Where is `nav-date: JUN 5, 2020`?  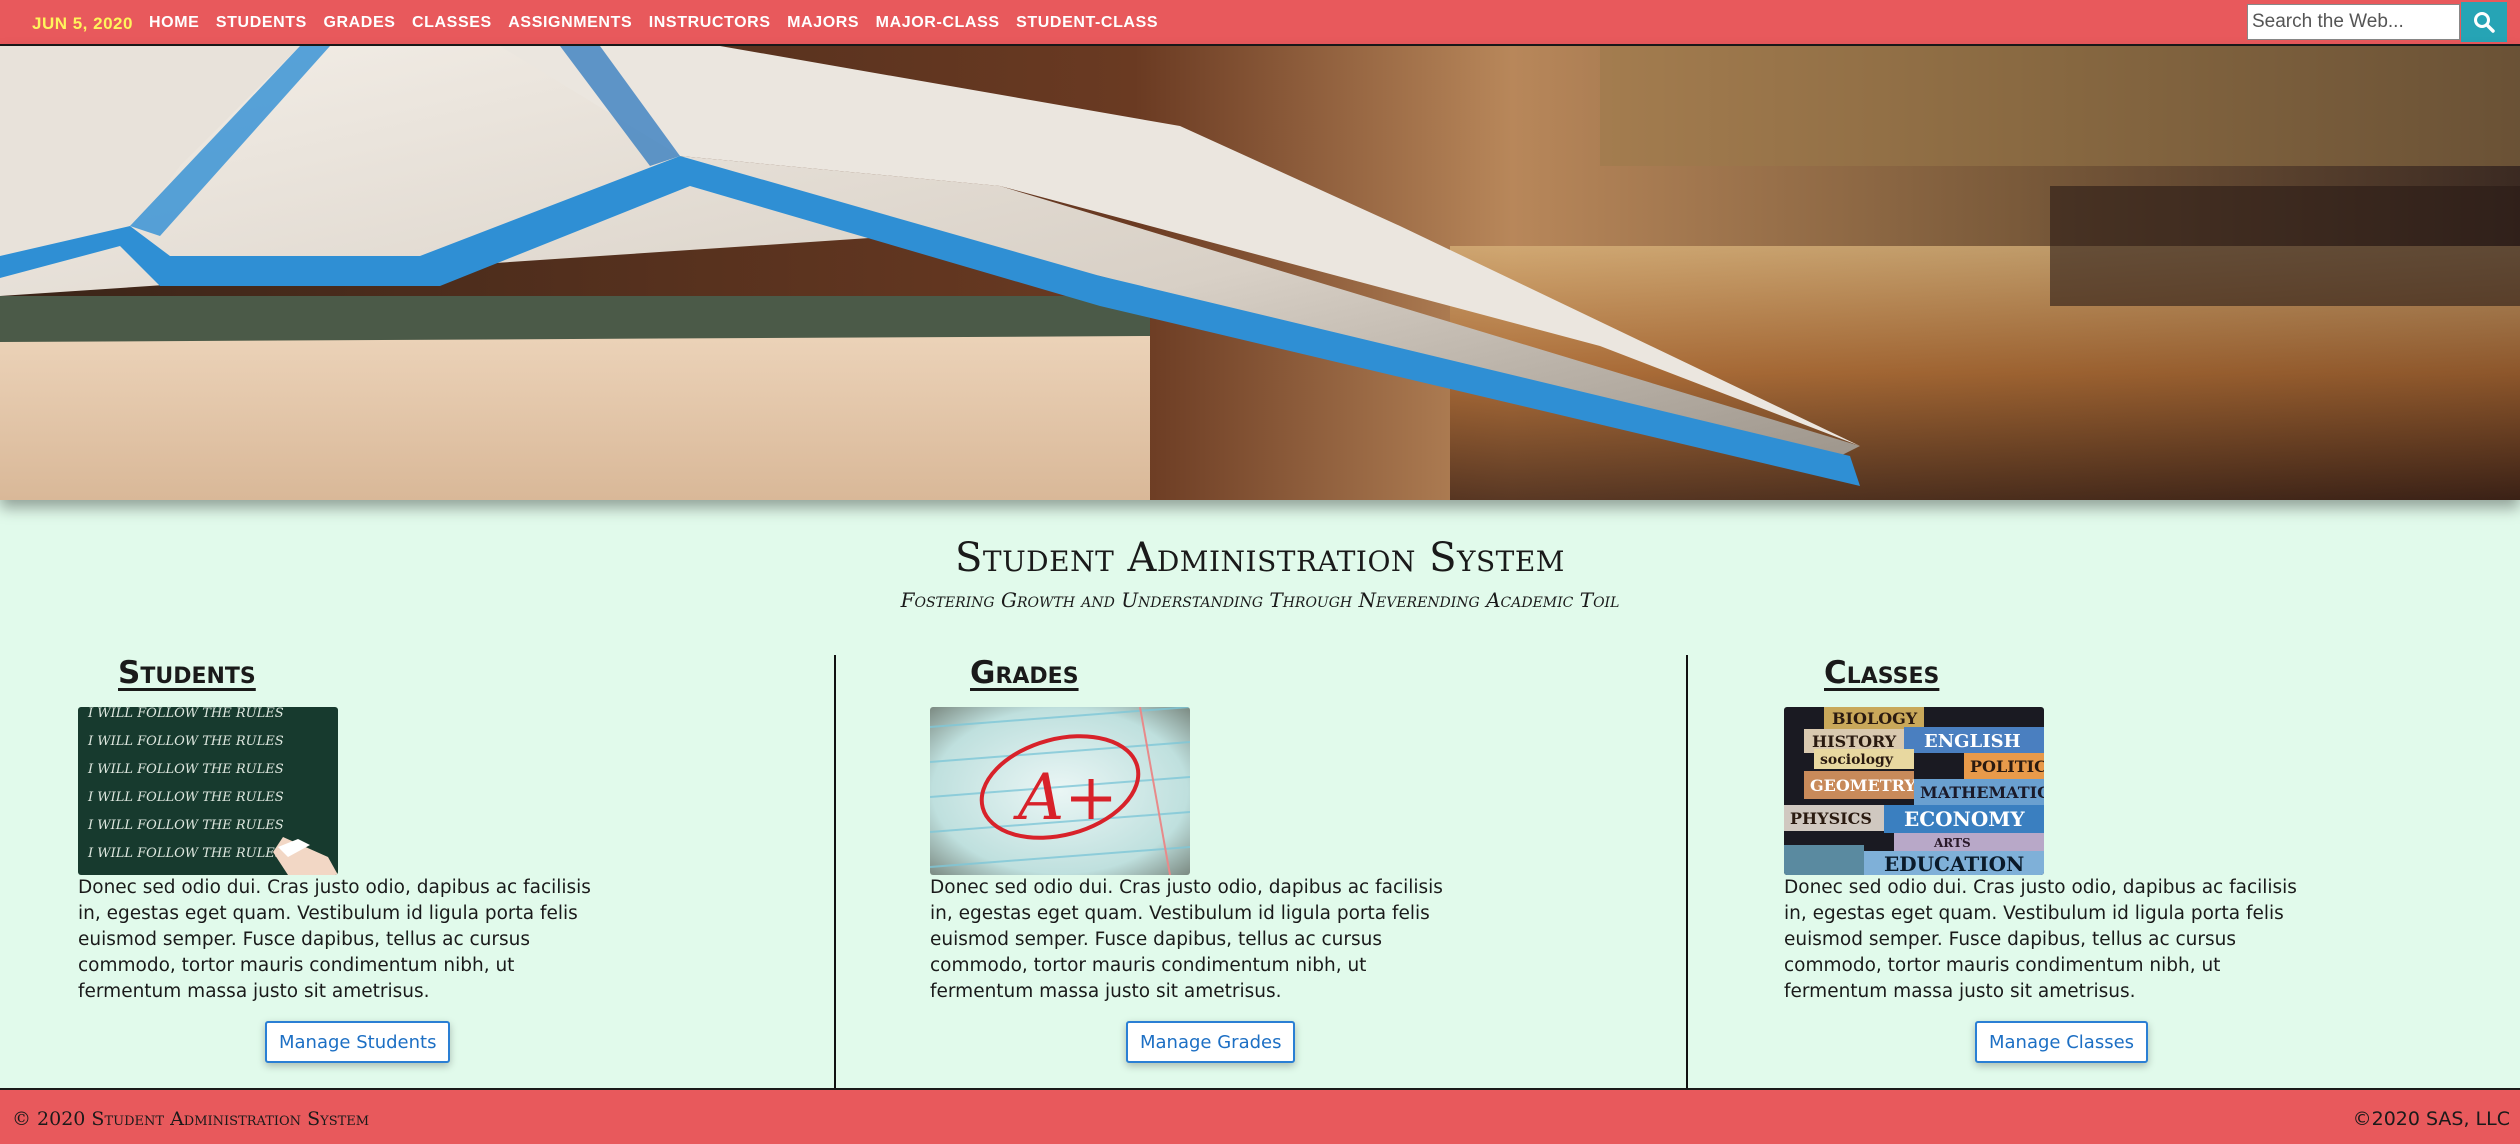
nav-date: JUN 5, 2020 is located at coordinates (82, 23).